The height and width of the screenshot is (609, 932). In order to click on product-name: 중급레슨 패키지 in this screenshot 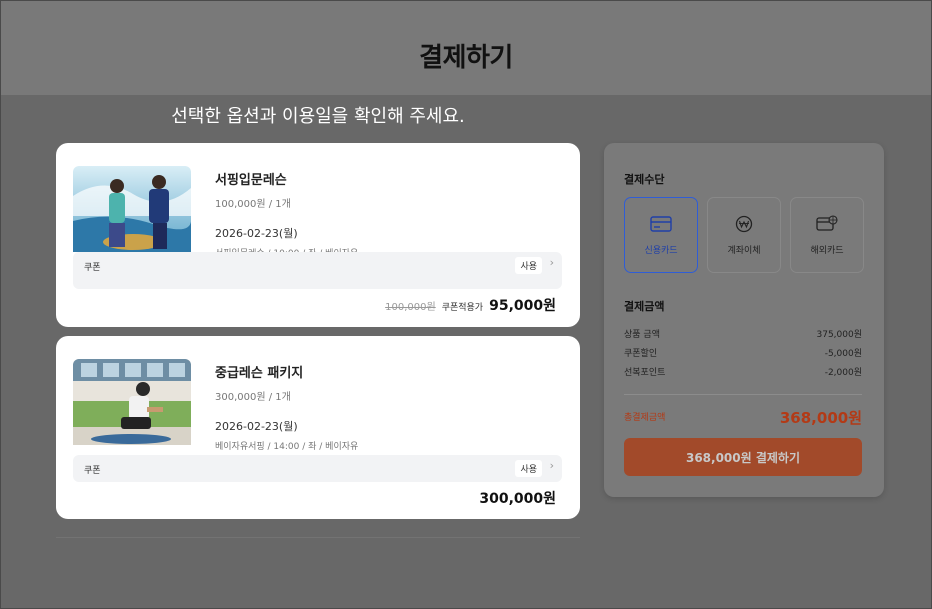, I will do `click(259, 373)`.